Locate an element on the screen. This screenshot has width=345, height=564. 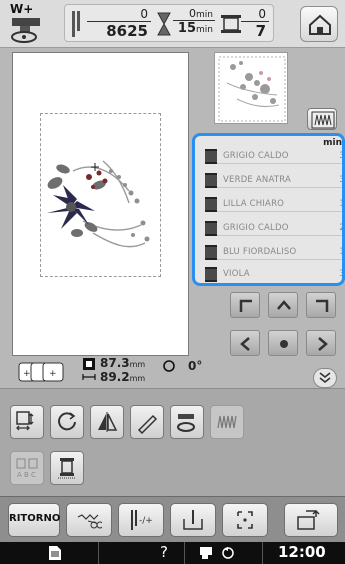
tension-button: -/+ is located at coordinates (141, 520).